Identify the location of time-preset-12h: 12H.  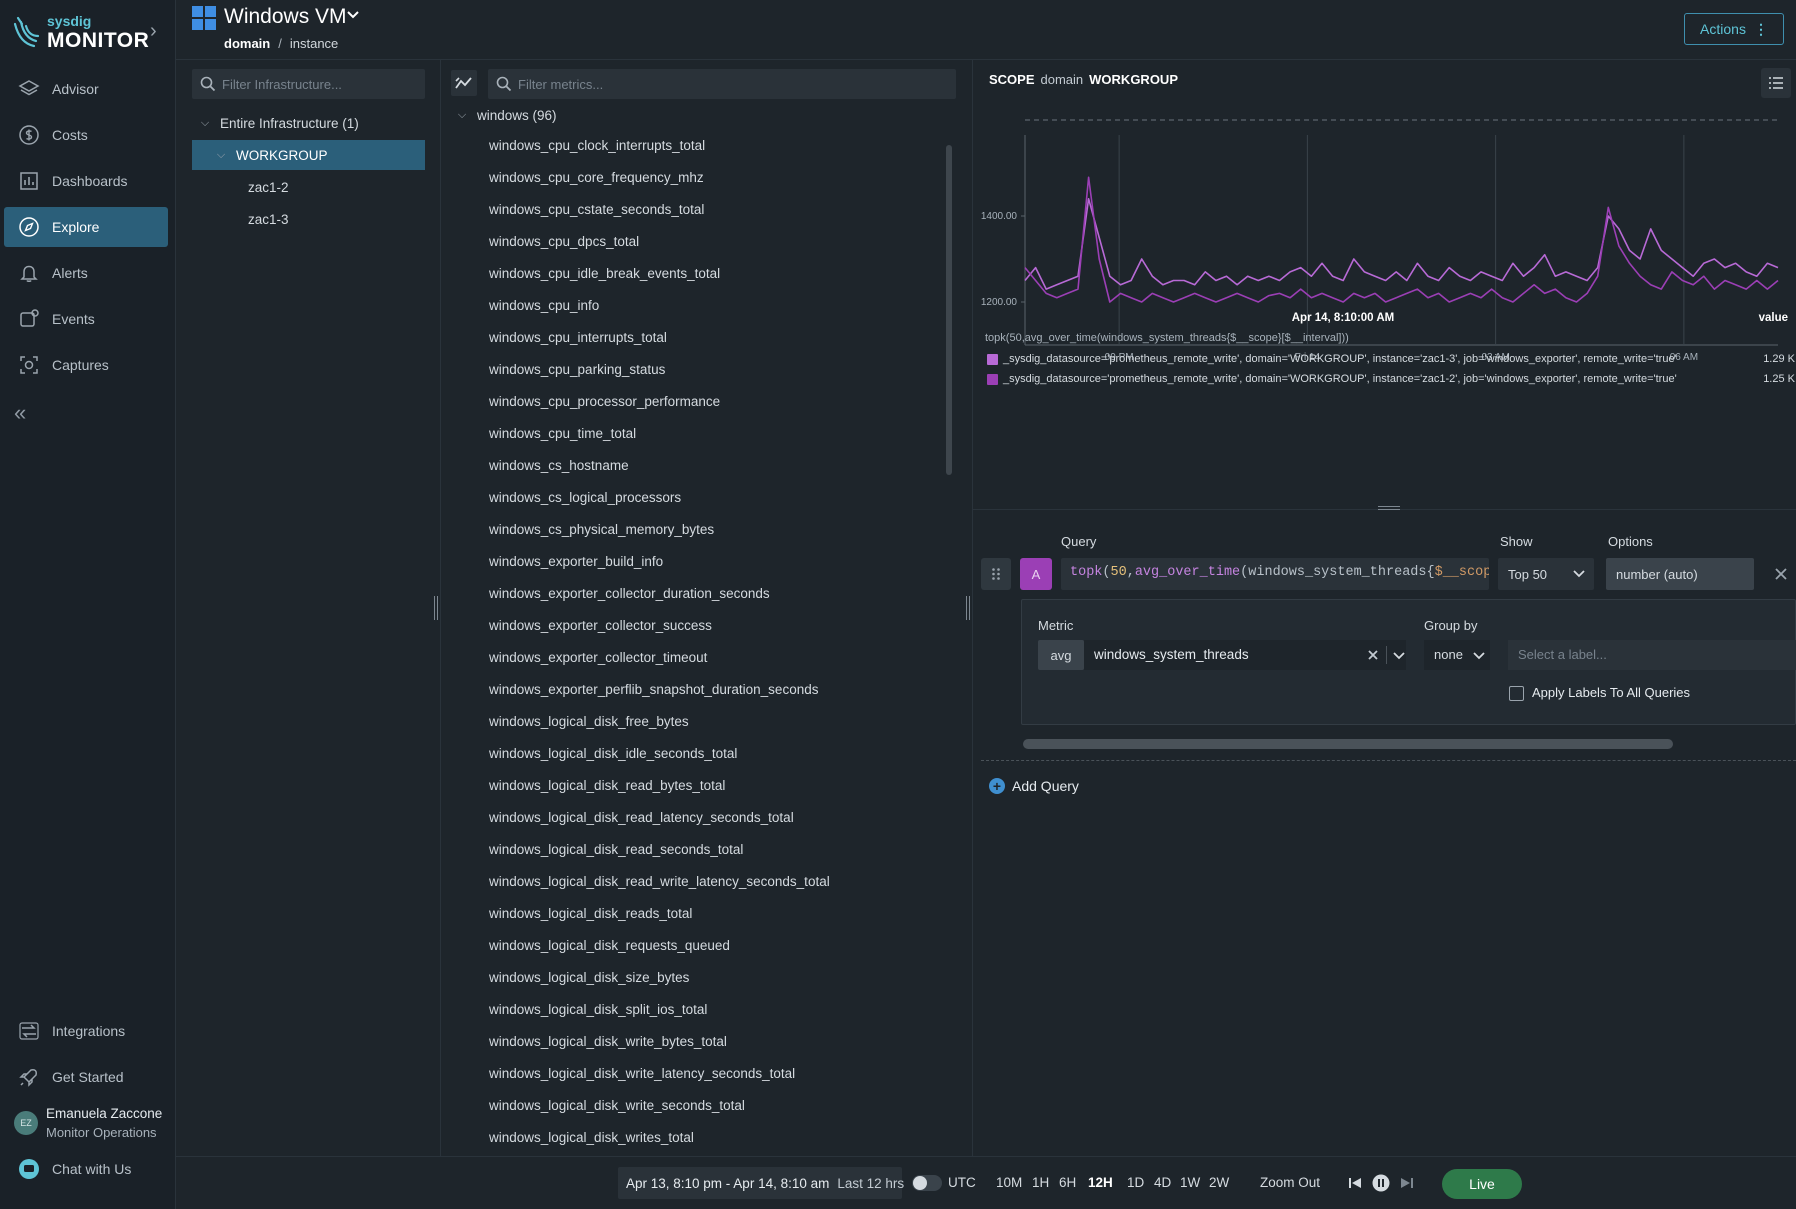
(1100, 1182).